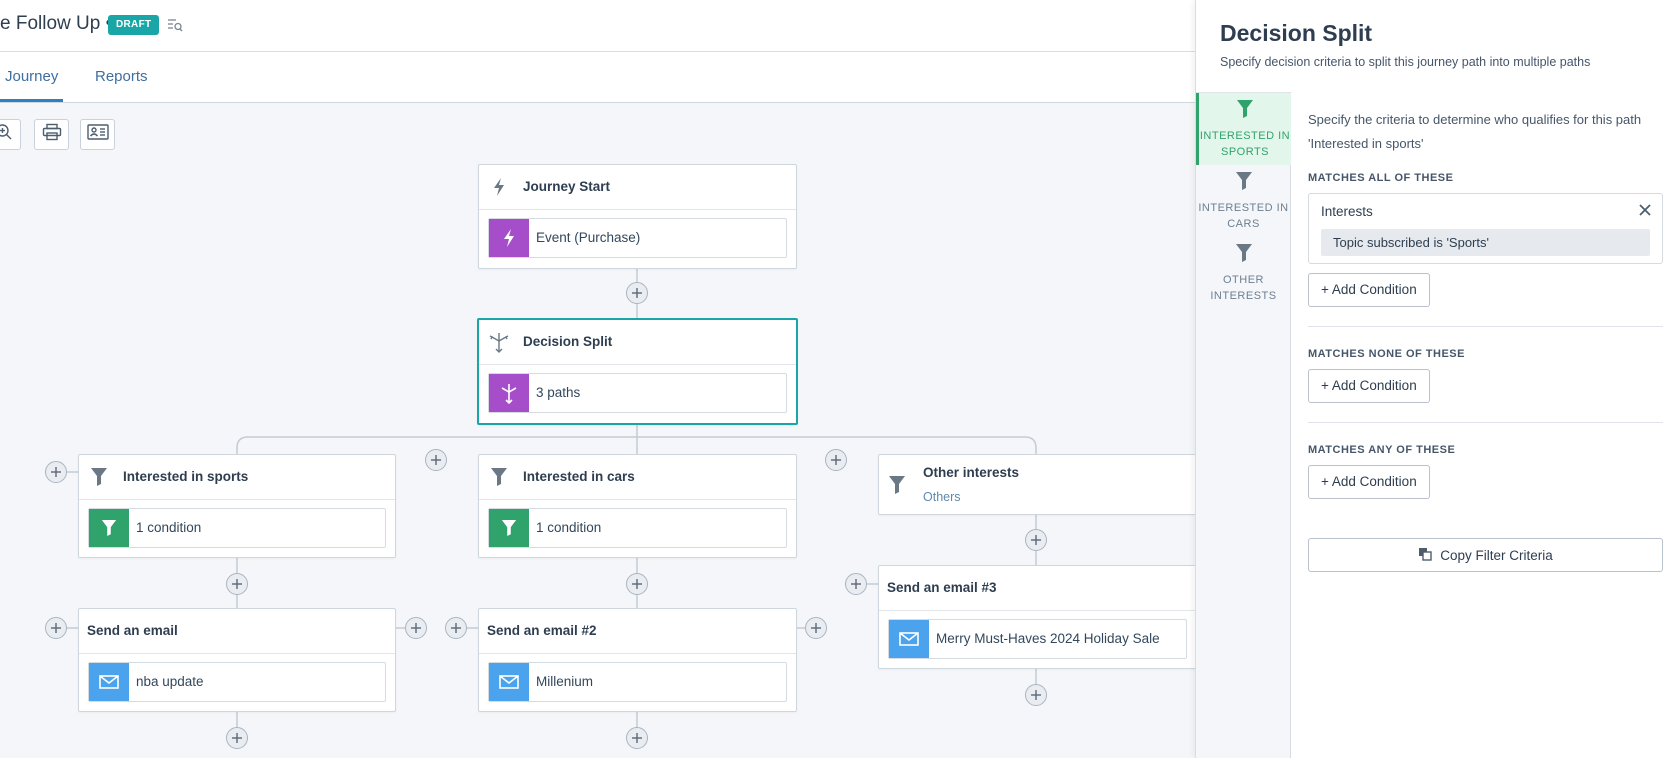  I want to click on path-nav-label: INTERESTED IN CARS, so click(1243, 216).